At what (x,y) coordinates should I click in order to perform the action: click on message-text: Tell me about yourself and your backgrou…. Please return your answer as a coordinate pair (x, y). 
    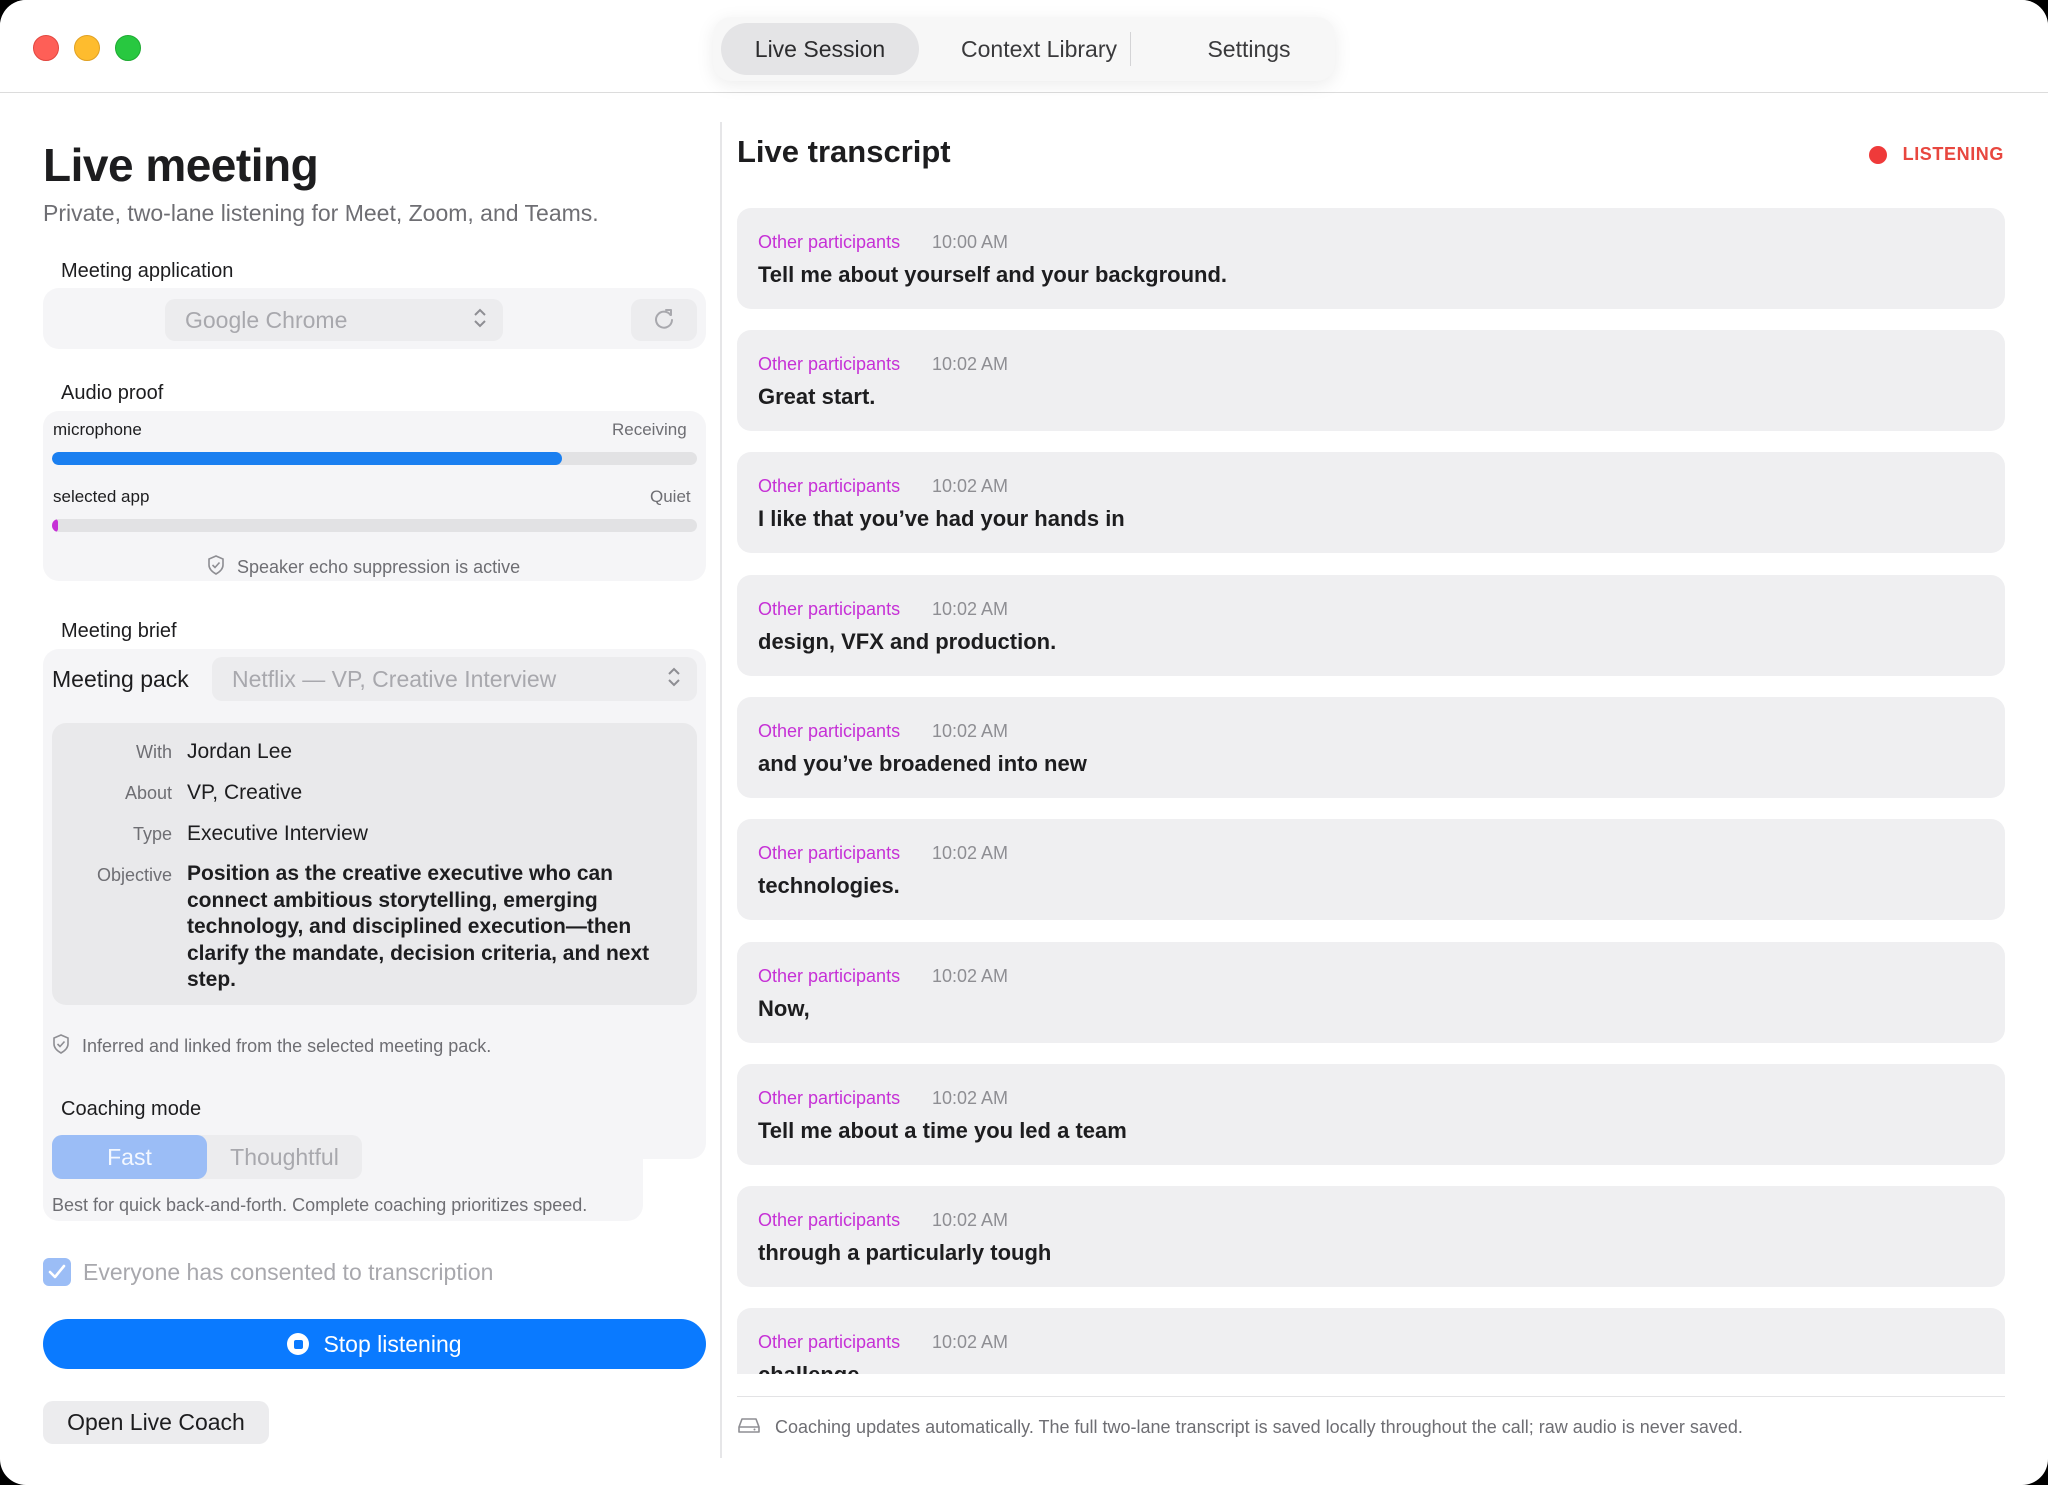
    Looking at the image, I should click on (992, 274).